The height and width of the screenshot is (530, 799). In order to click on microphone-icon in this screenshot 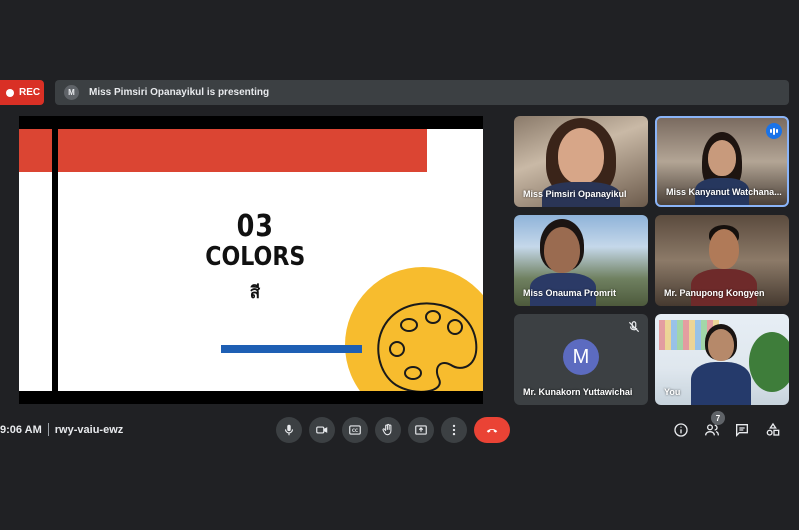, I will do `click(289, 430)`.